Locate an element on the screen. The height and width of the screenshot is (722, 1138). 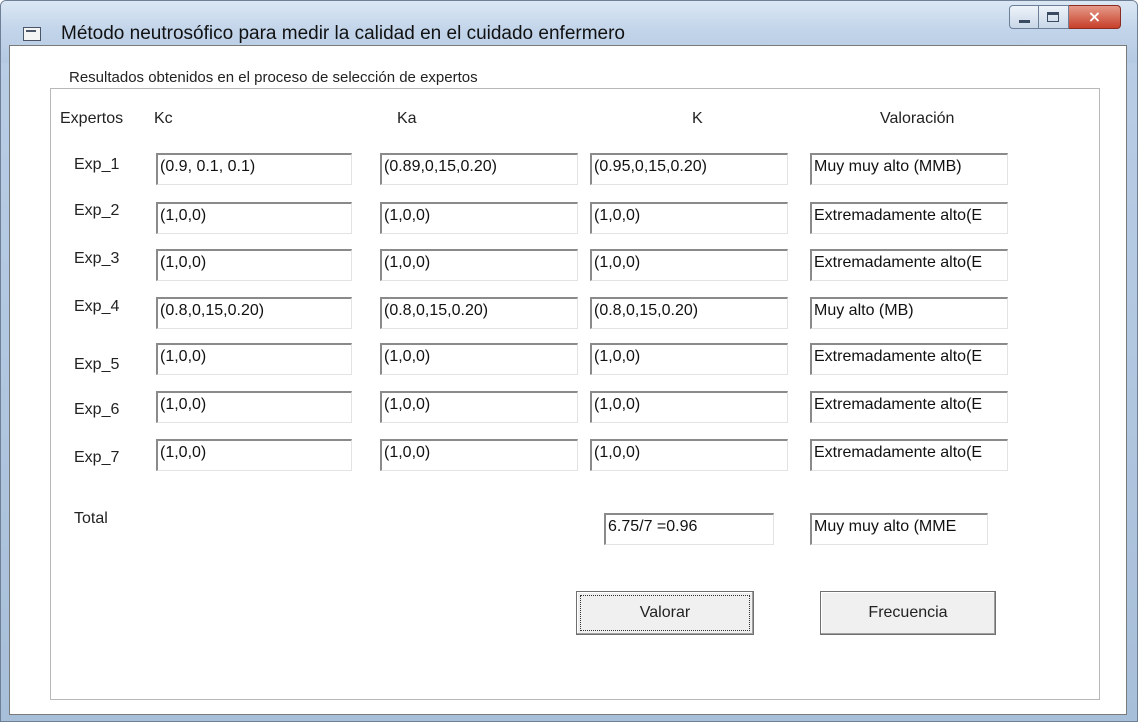
ka-field: (0.8,0,15,0.20) is located at coordinates (479, 313).